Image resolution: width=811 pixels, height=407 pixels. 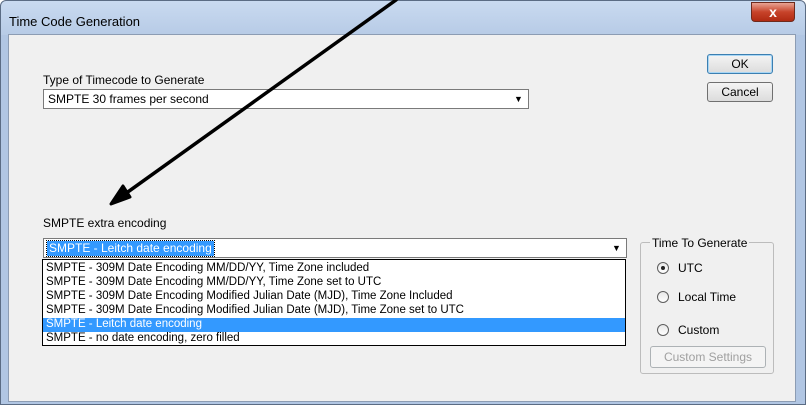 I want to click on local-time-radio-label: Local Time, so click(x=707, y=297).